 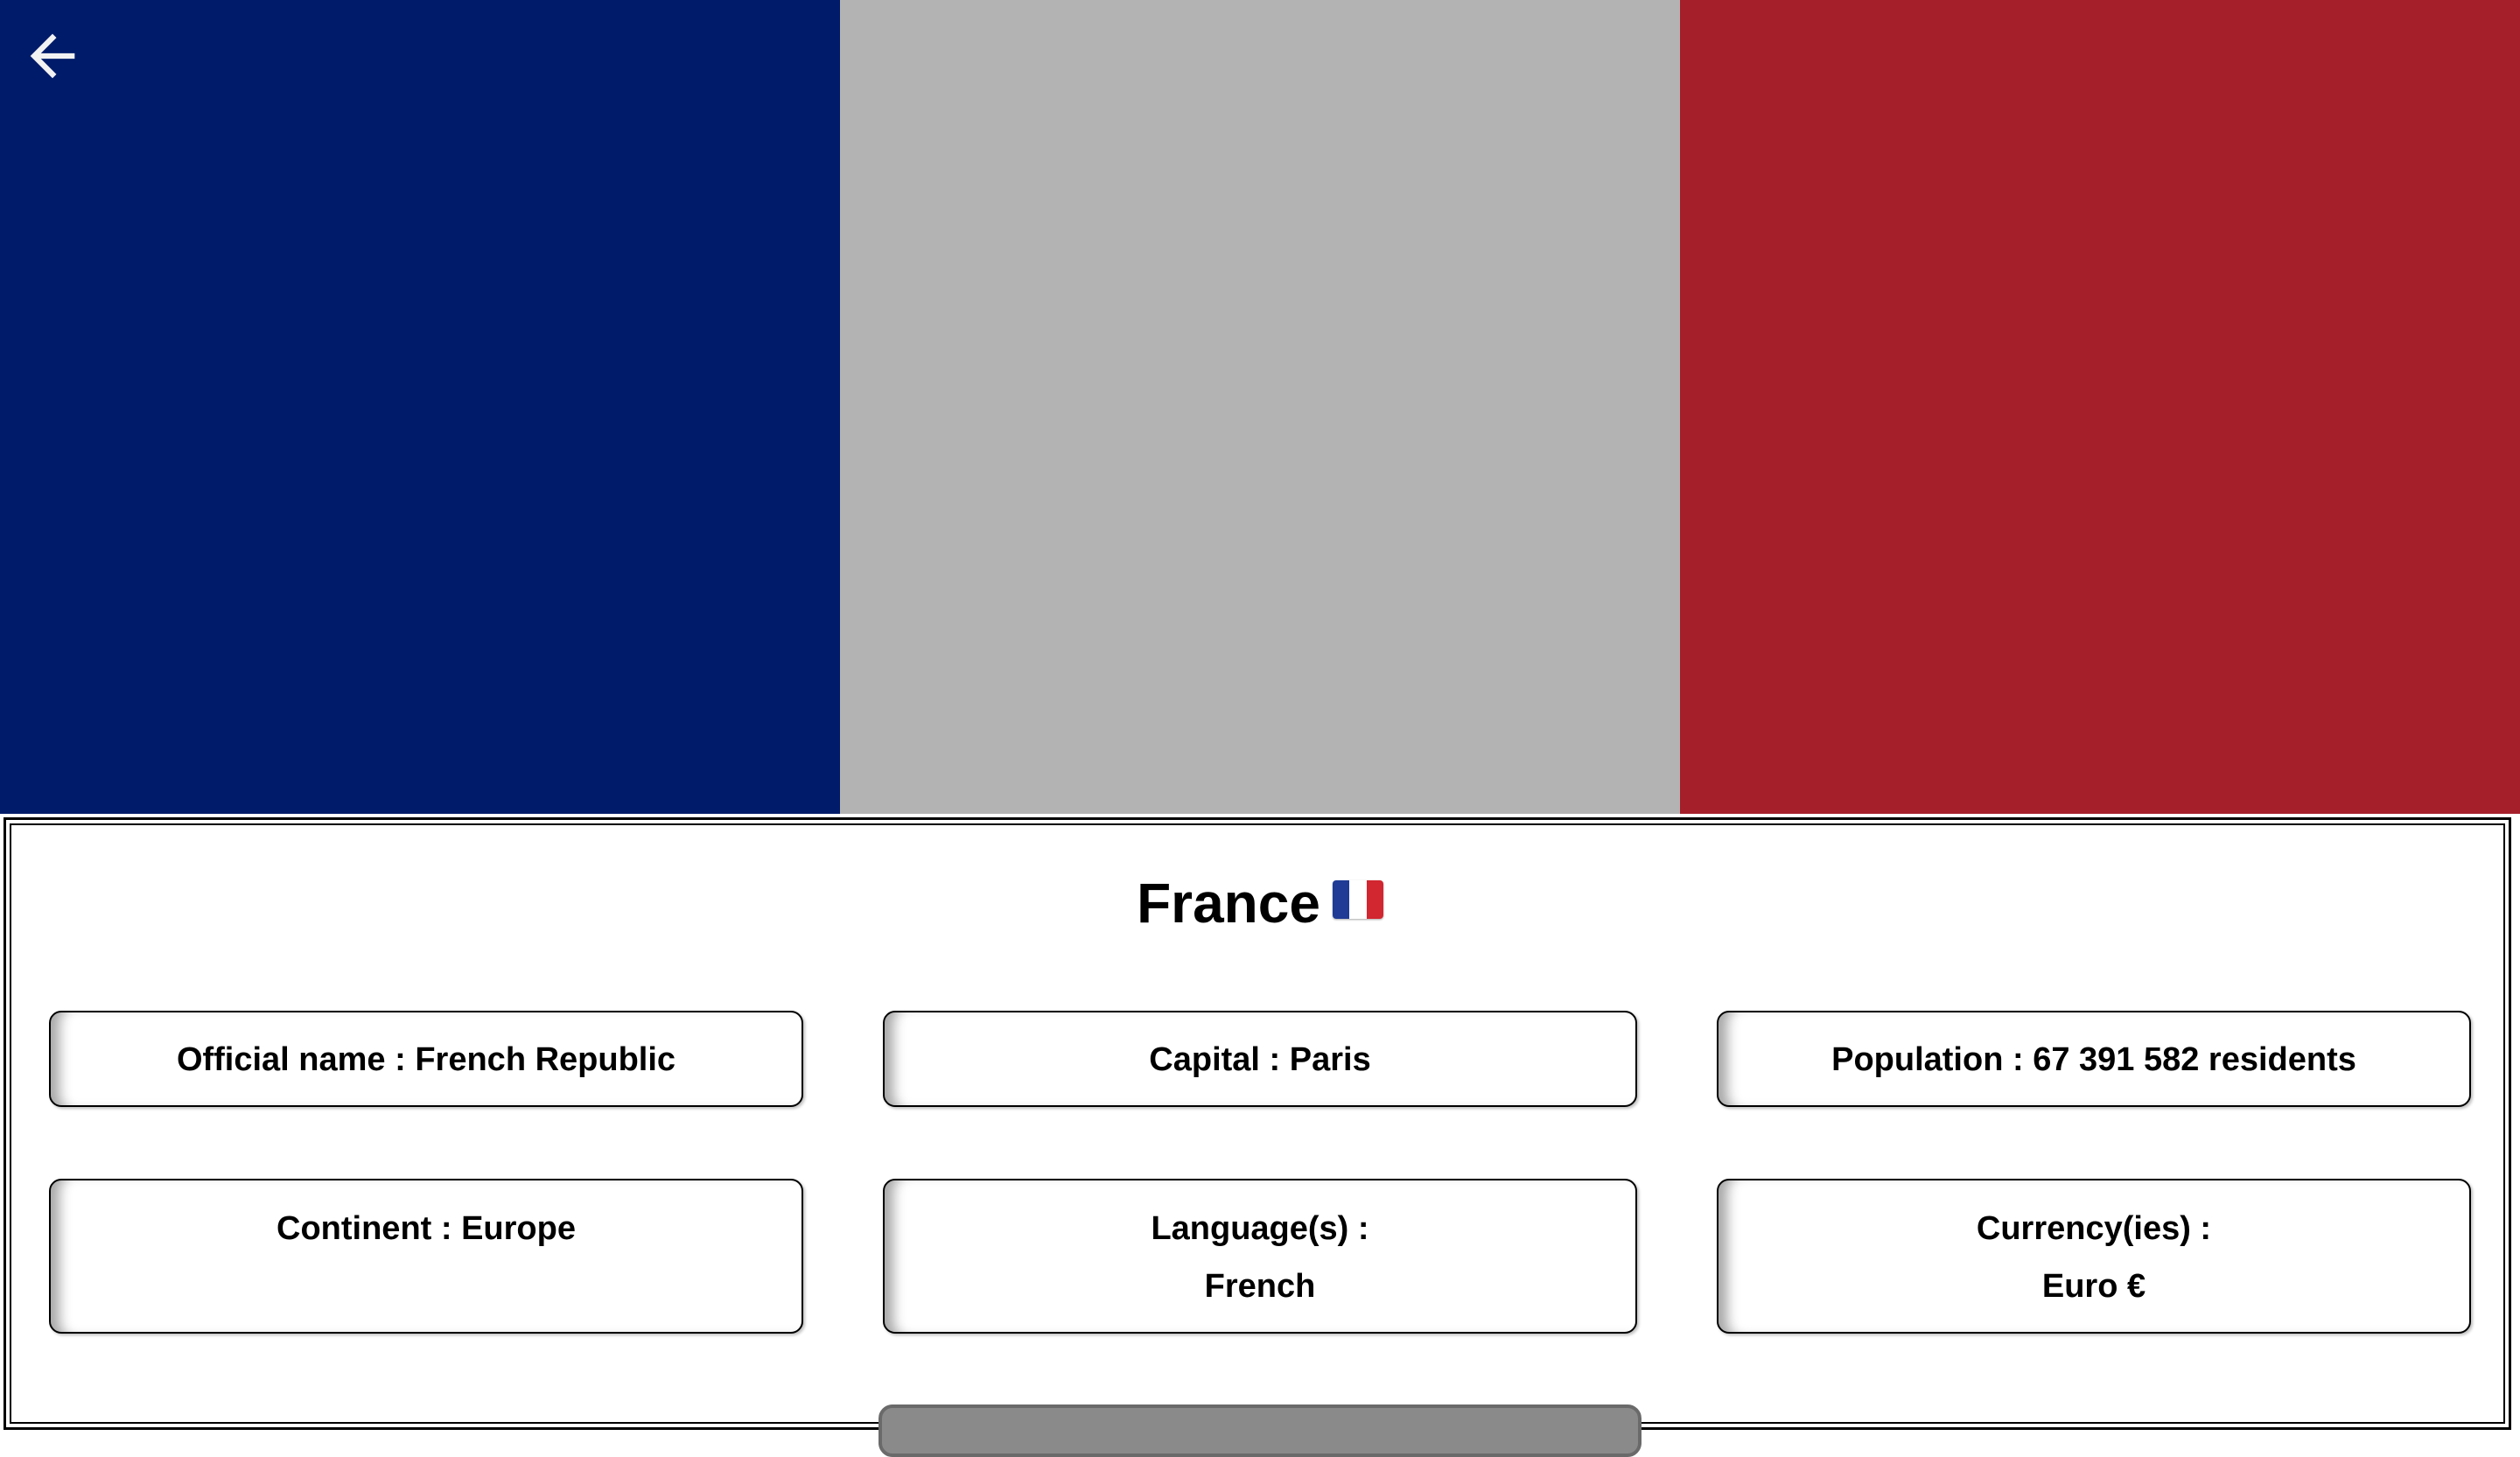 What do you see at coordinates (1260, 1430) in the screenshot?
I see `more-info-button` at bounding box center [1260, 1430].